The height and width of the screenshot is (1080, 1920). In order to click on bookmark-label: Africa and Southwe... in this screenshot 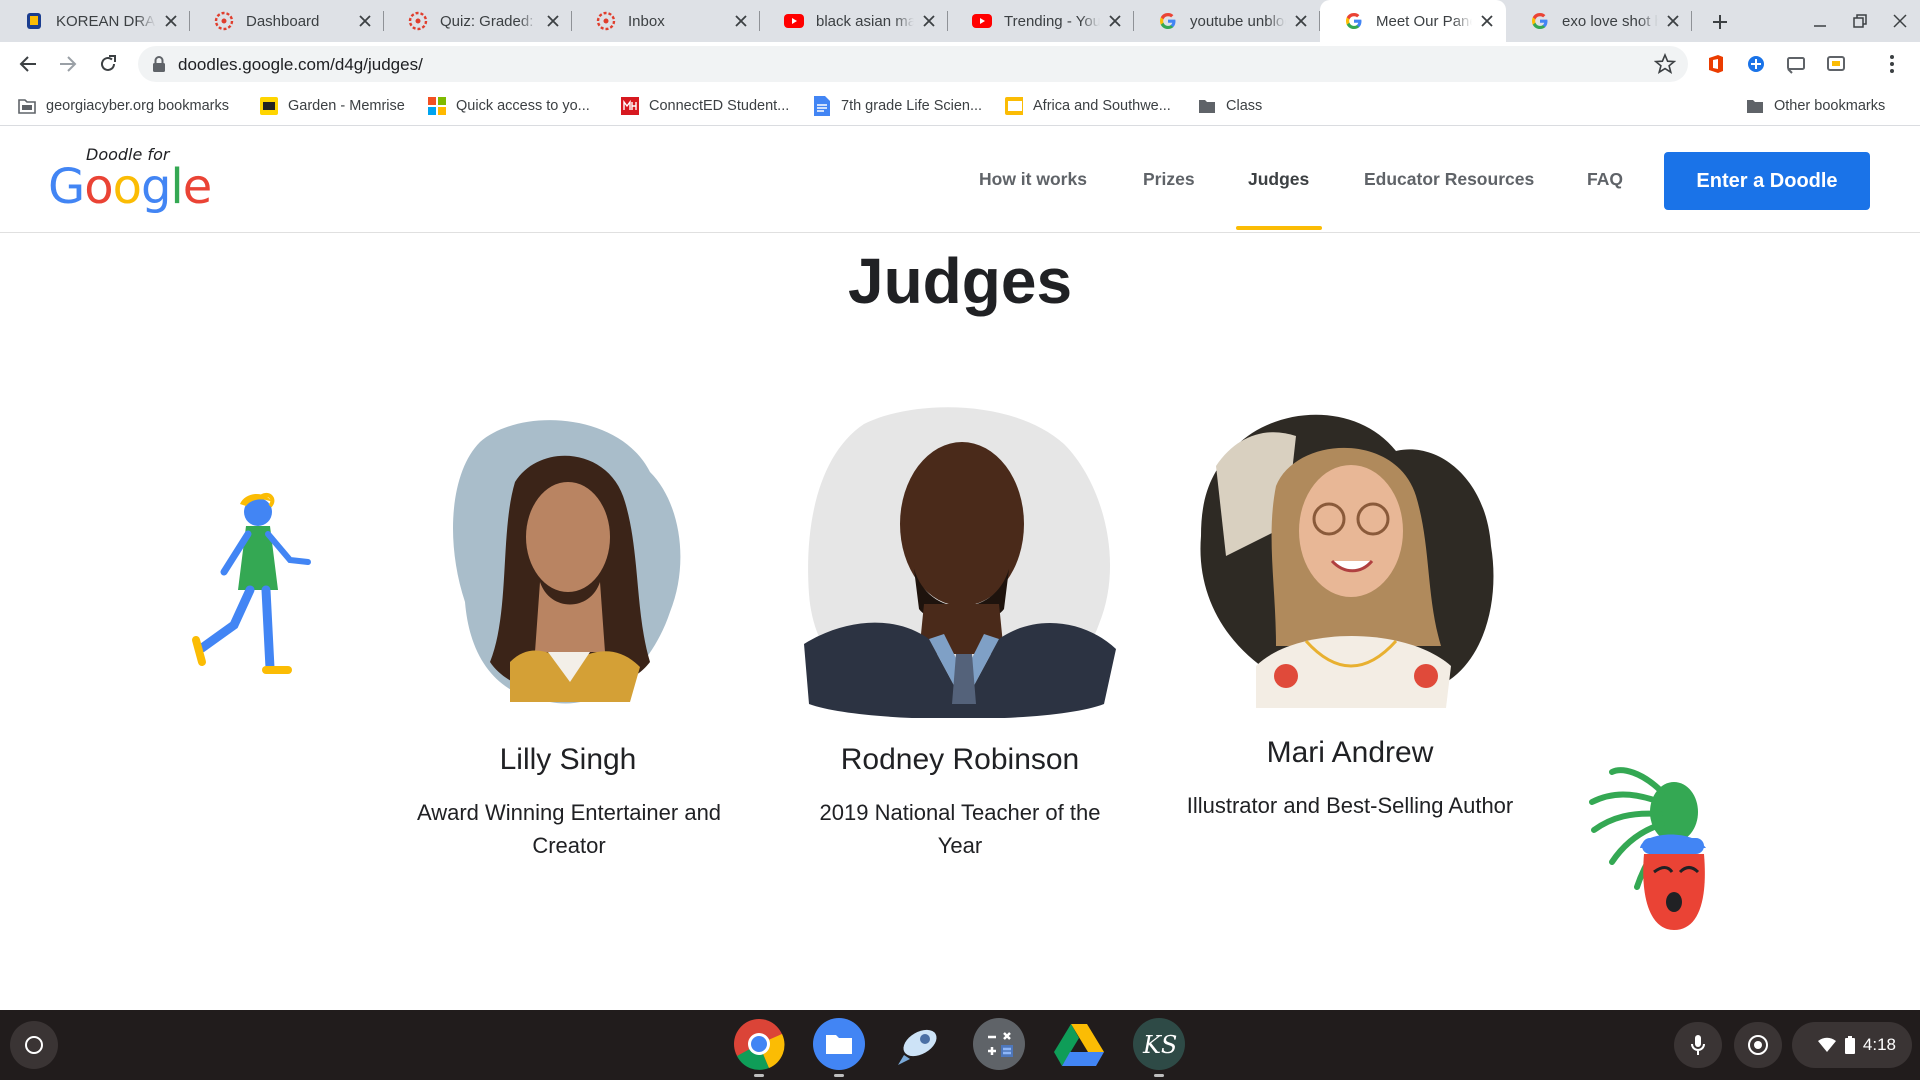, I will do `click(1102, 106)`.